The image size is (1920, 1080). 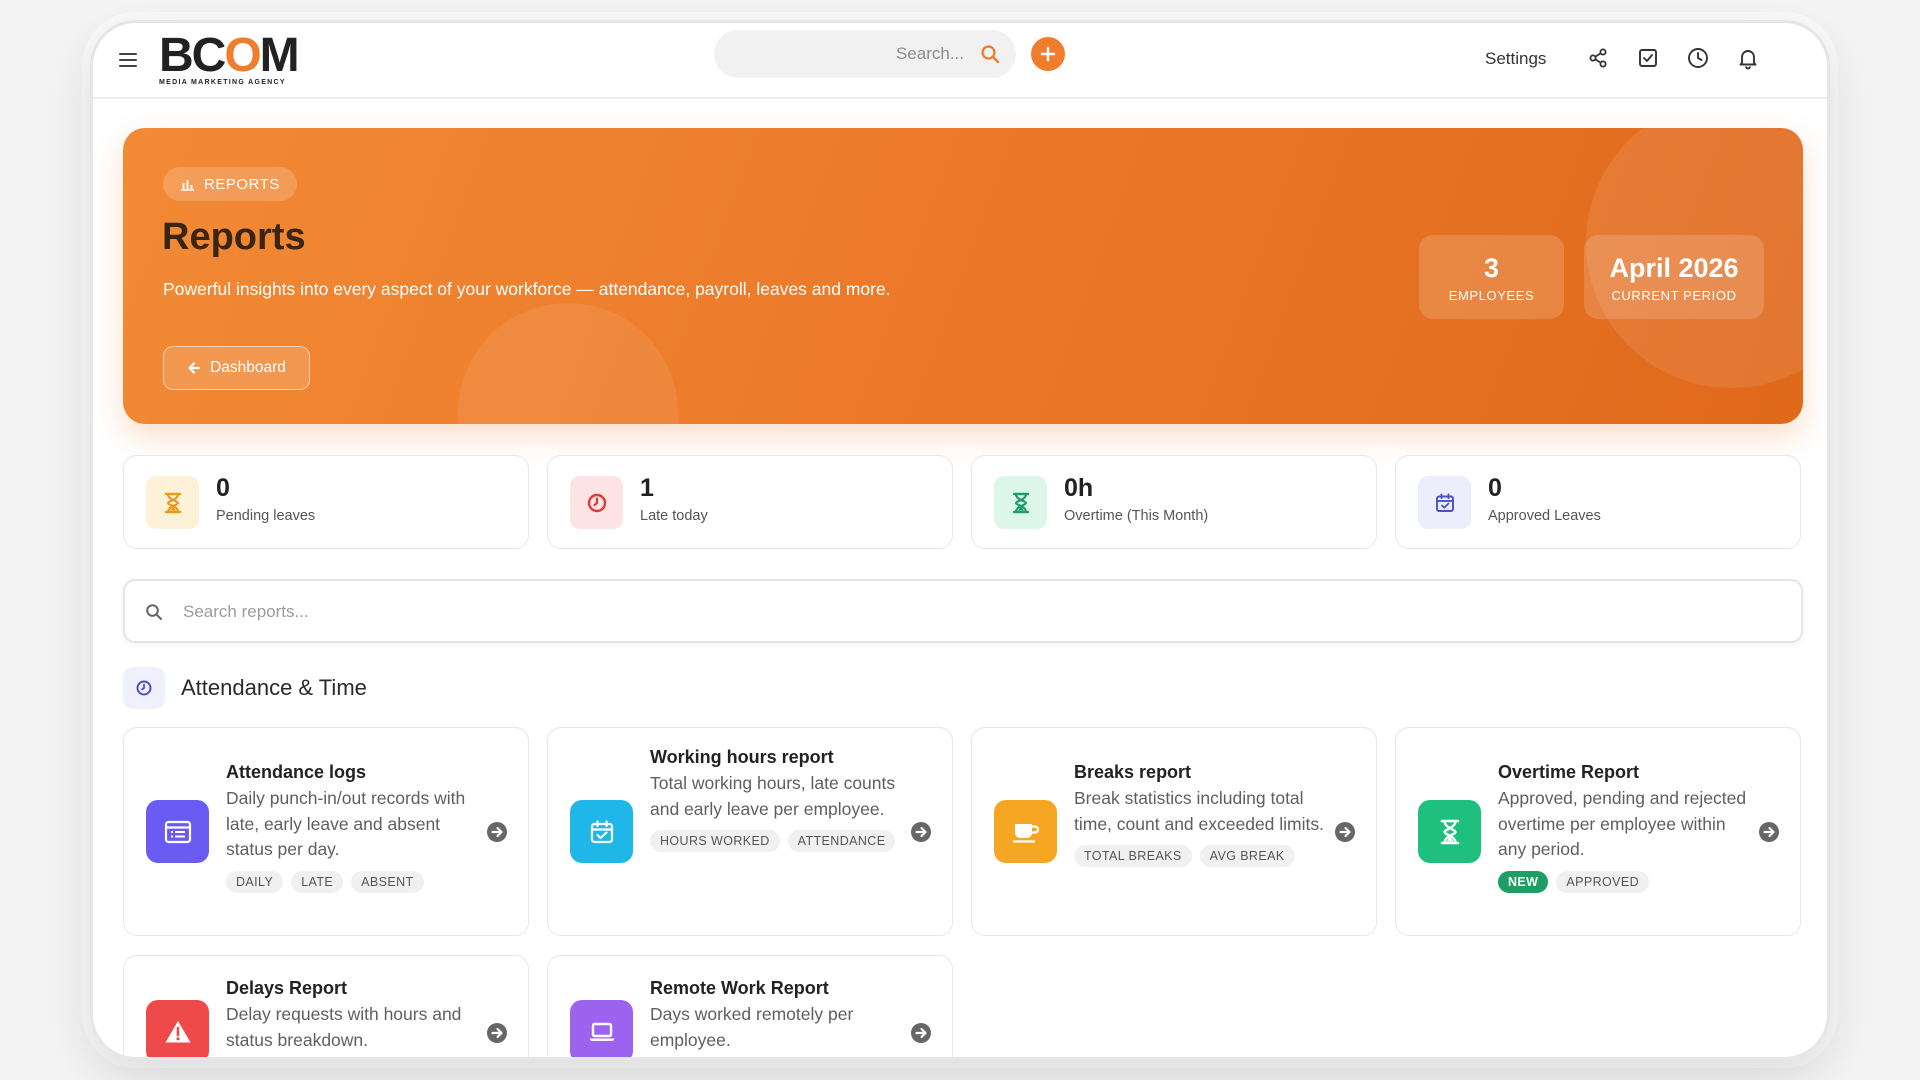 What do you see at coordinates (1598, 58) in the screenshot?
I see `share-icon` at bounding box center [1598, 58].